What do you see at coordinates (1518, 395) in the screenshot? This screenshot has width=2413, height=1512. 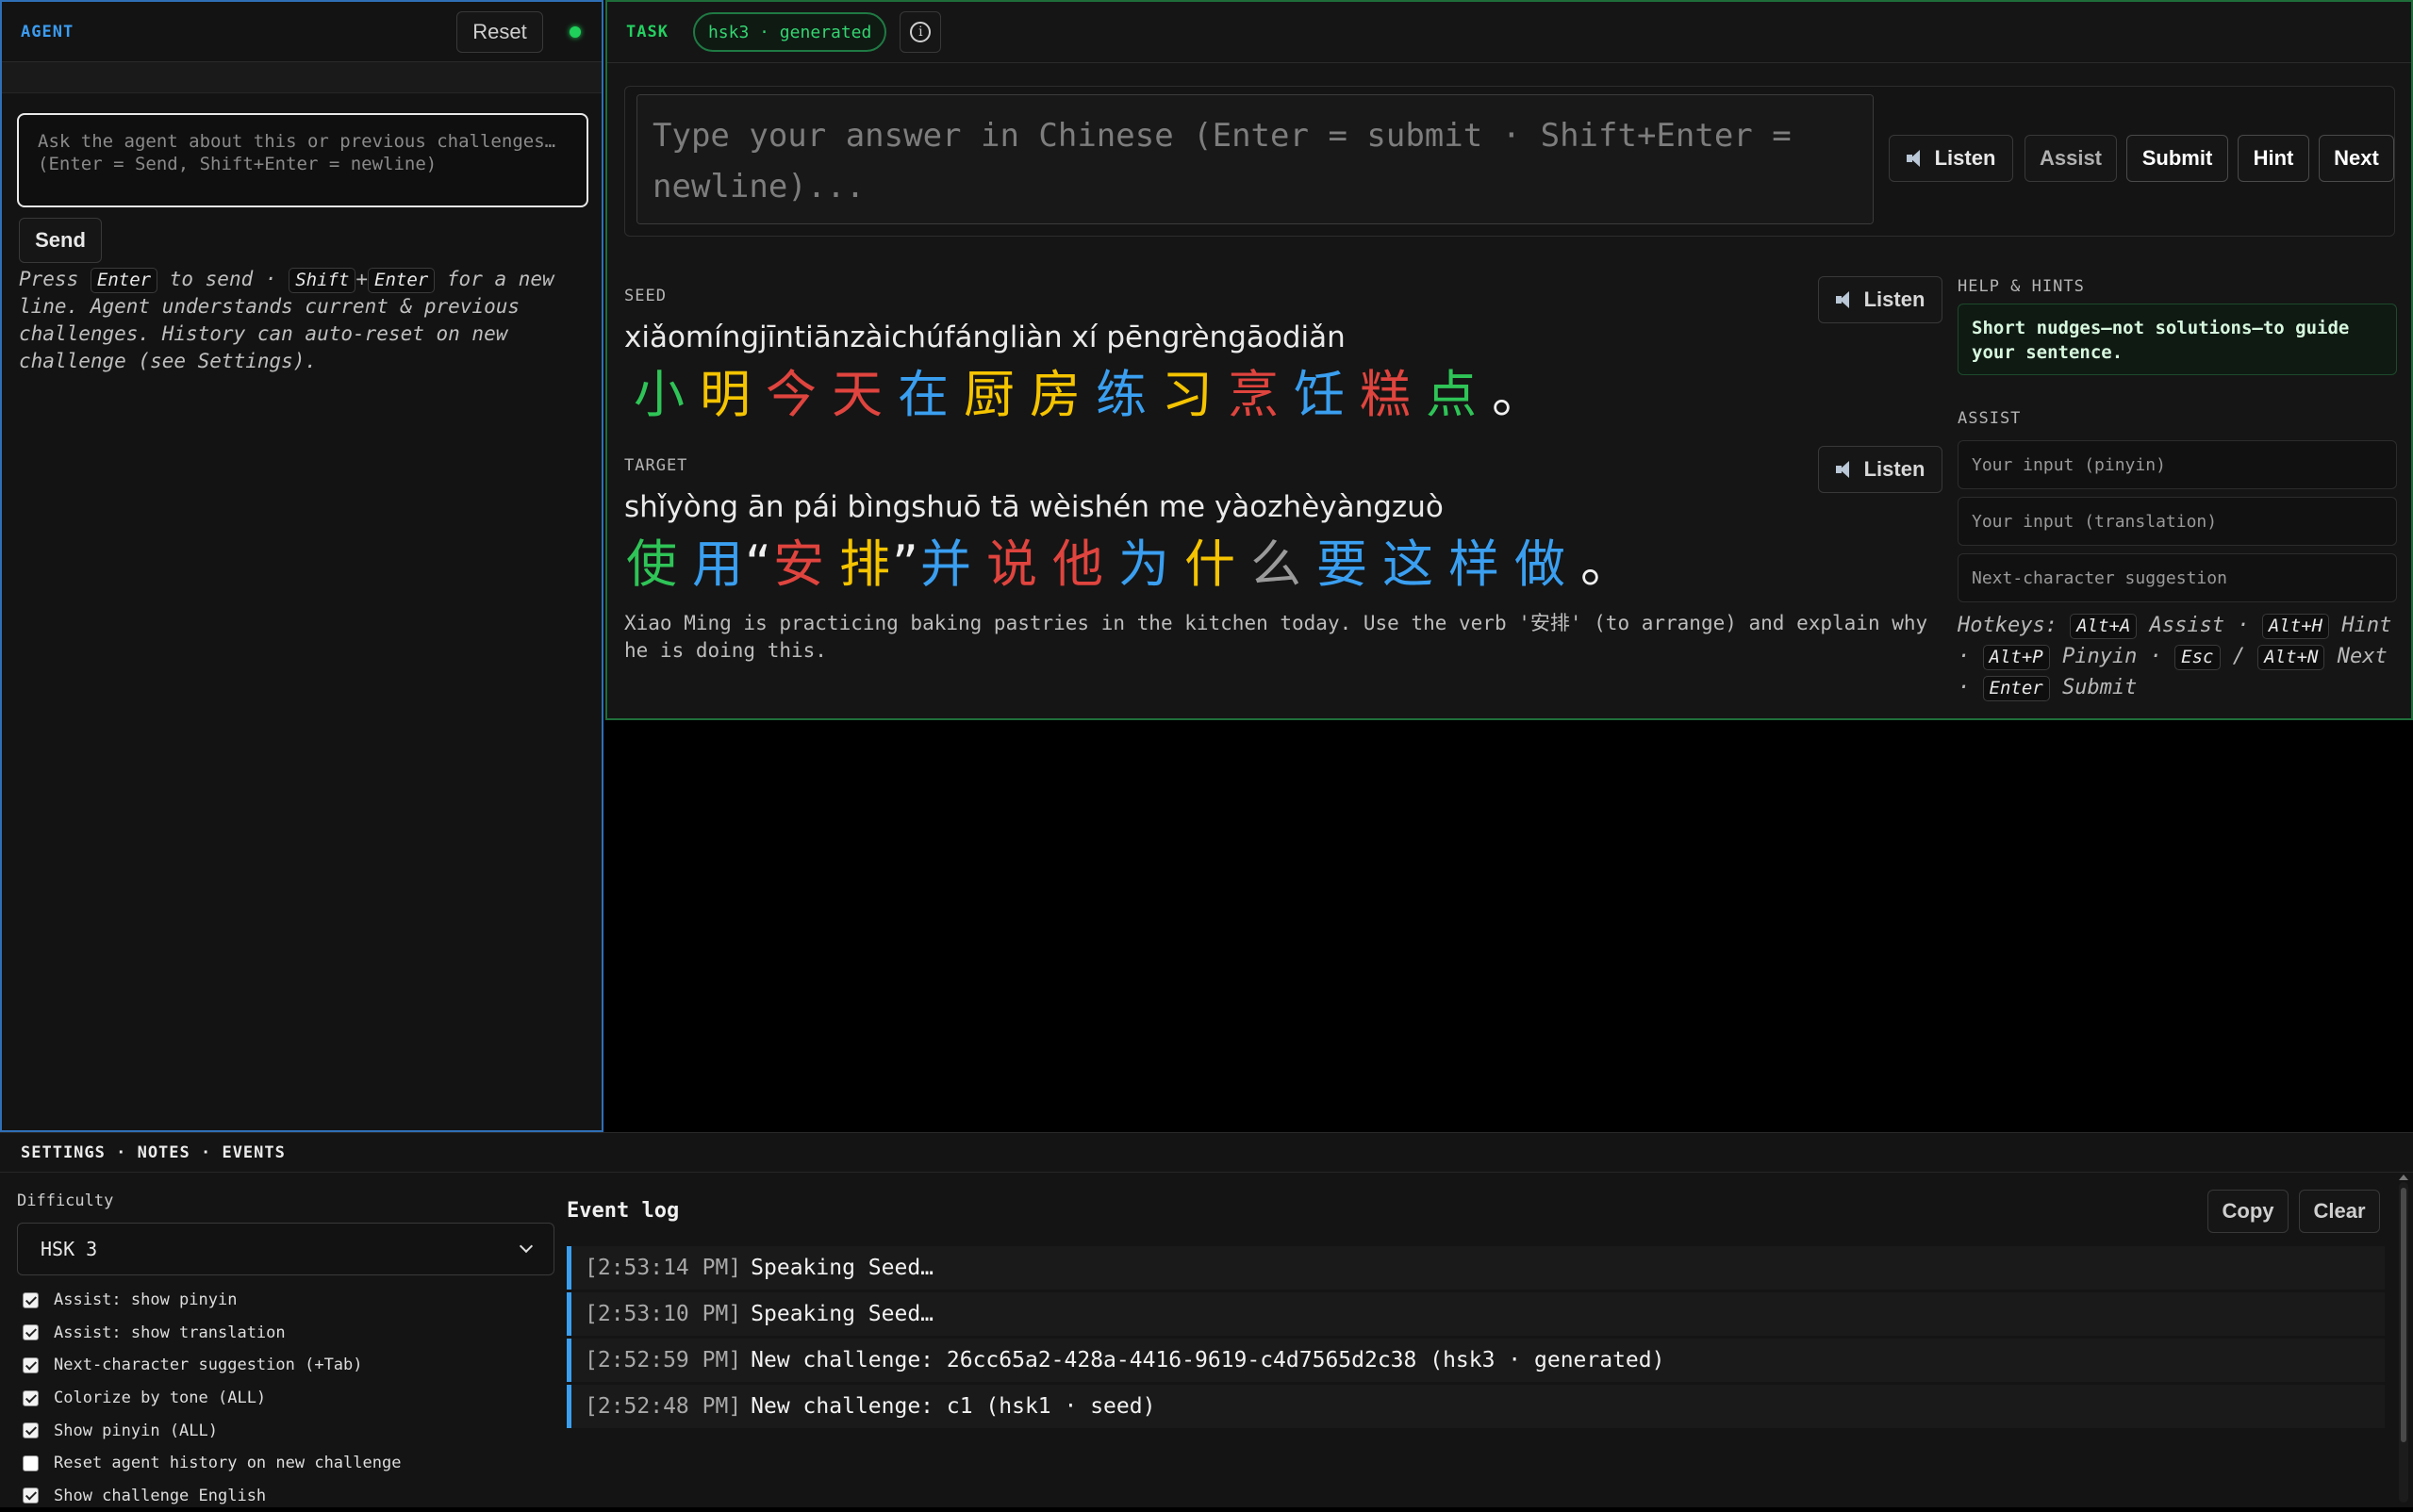 I see `seed-char: 。` at bounding box center [1518, 395].